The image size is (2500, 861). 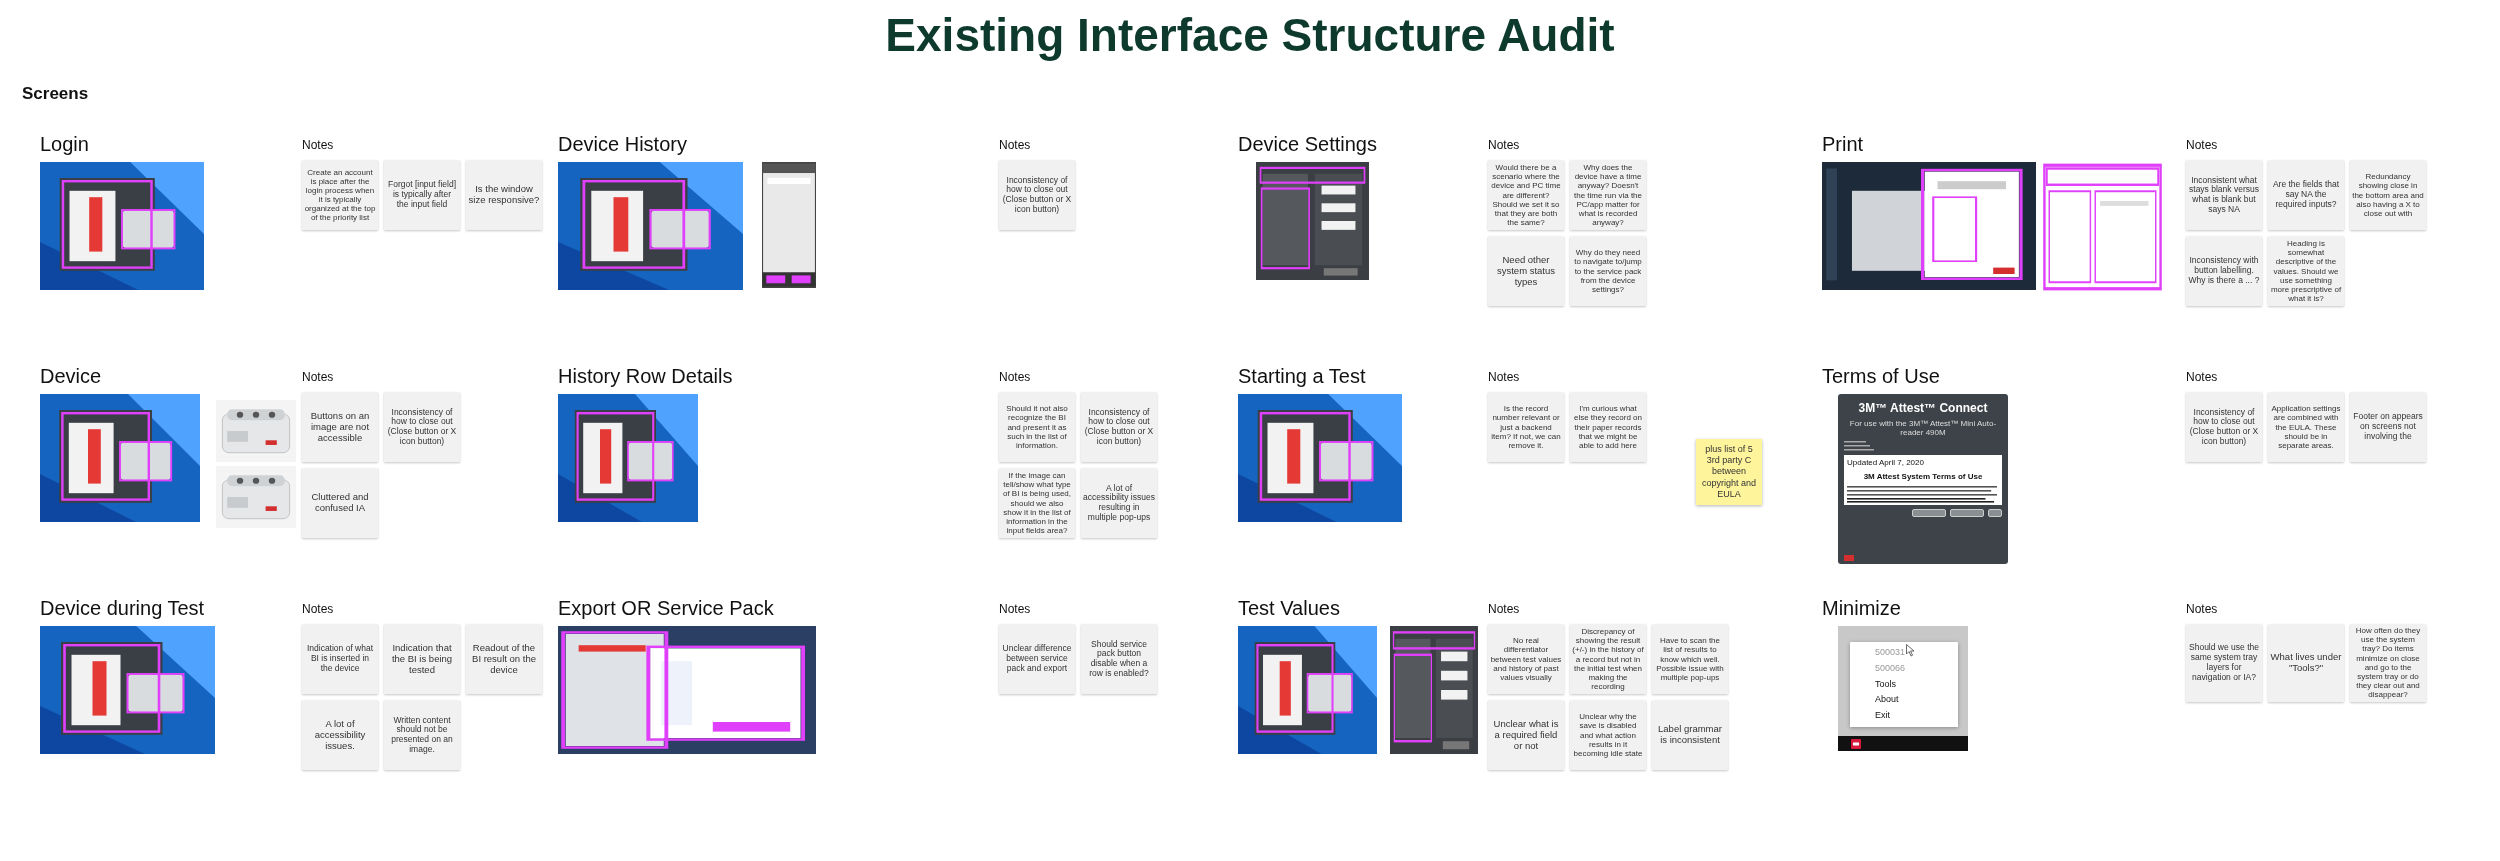 I want to click on sticky-note: Inconsistency with button labelling. Why is there a ... ?, so click(x=2224, y=271).